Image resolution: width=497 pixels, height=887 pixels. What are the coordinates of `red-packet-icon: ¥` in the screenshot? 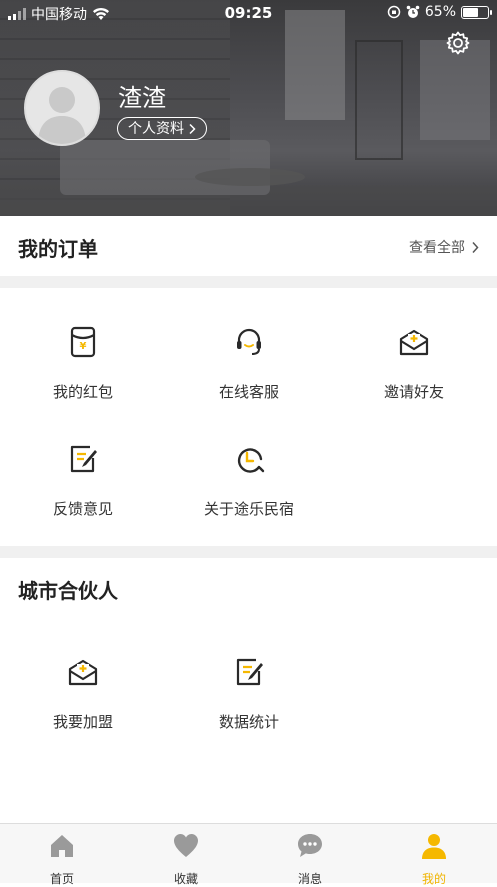 It's located at (83, 342).